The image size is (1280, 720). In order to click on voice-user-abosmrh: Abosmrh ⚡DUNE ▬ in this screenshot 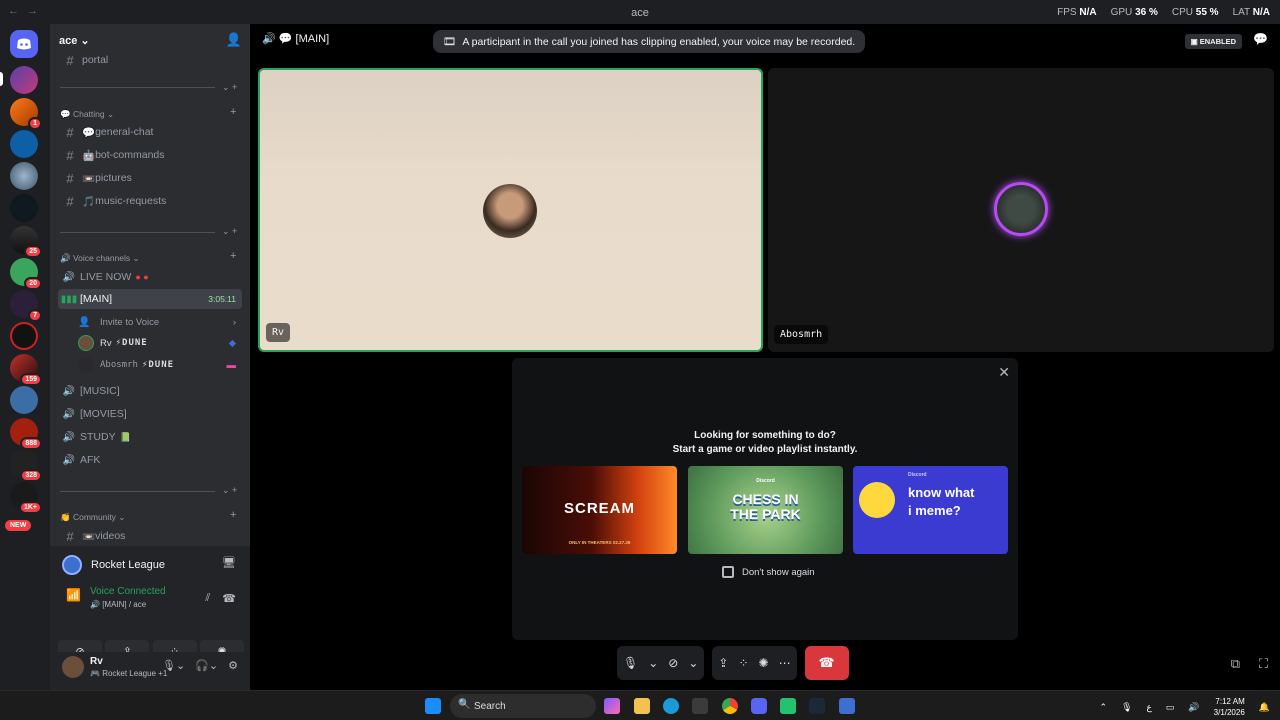, I will do `click(160, 365)`.